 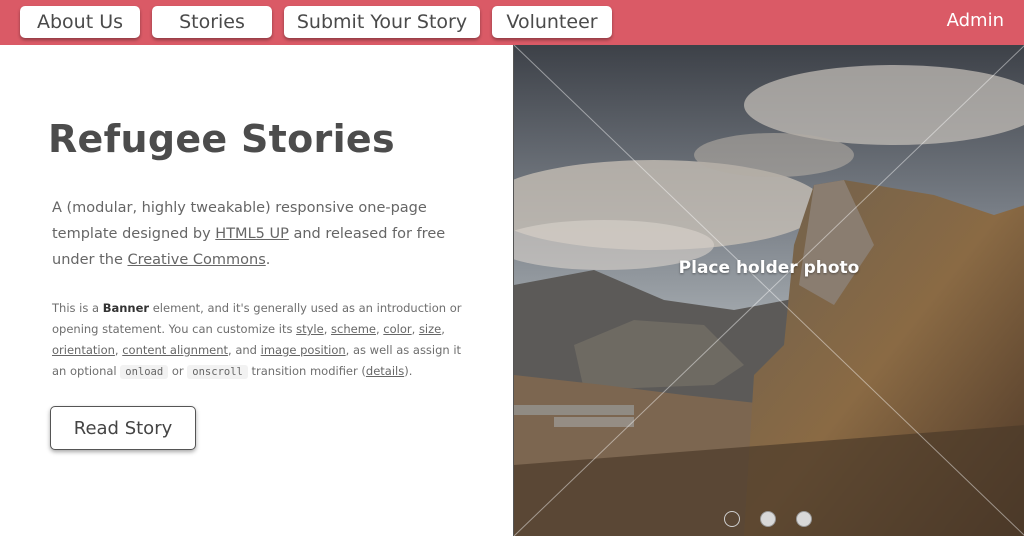 What do you see at coordinates (83, 350) in the screenshot?
I see `orientation-link: orientation` at bounding box center [83, 350].